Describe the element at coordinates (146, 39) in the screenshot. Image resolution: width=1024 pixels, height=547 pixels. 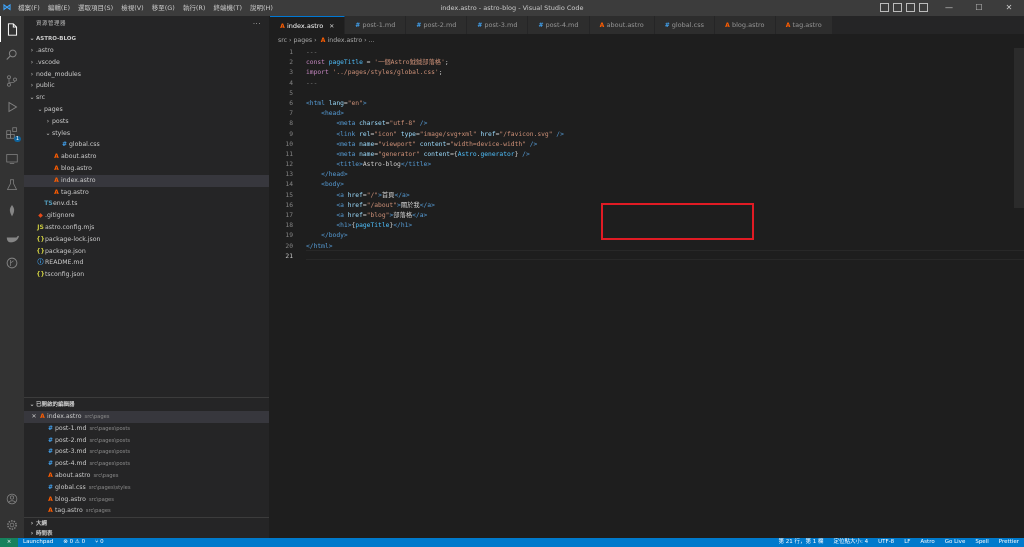
I see `workspace-root-header: ⌄ASTRO-BLOG` at that location.